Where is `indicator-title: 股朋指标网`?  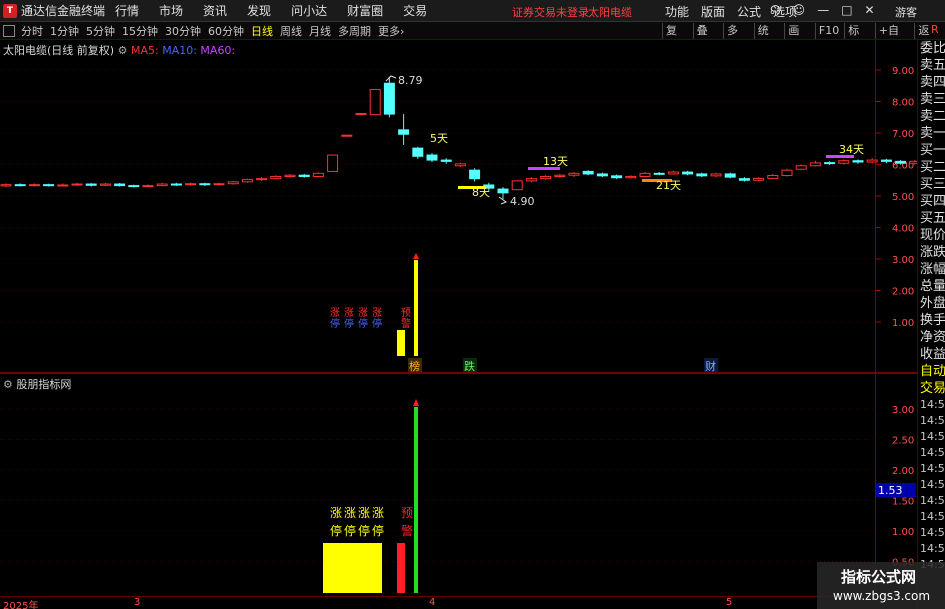
indicator-title: 股朋指标网 is located at coordinates (44, 384).